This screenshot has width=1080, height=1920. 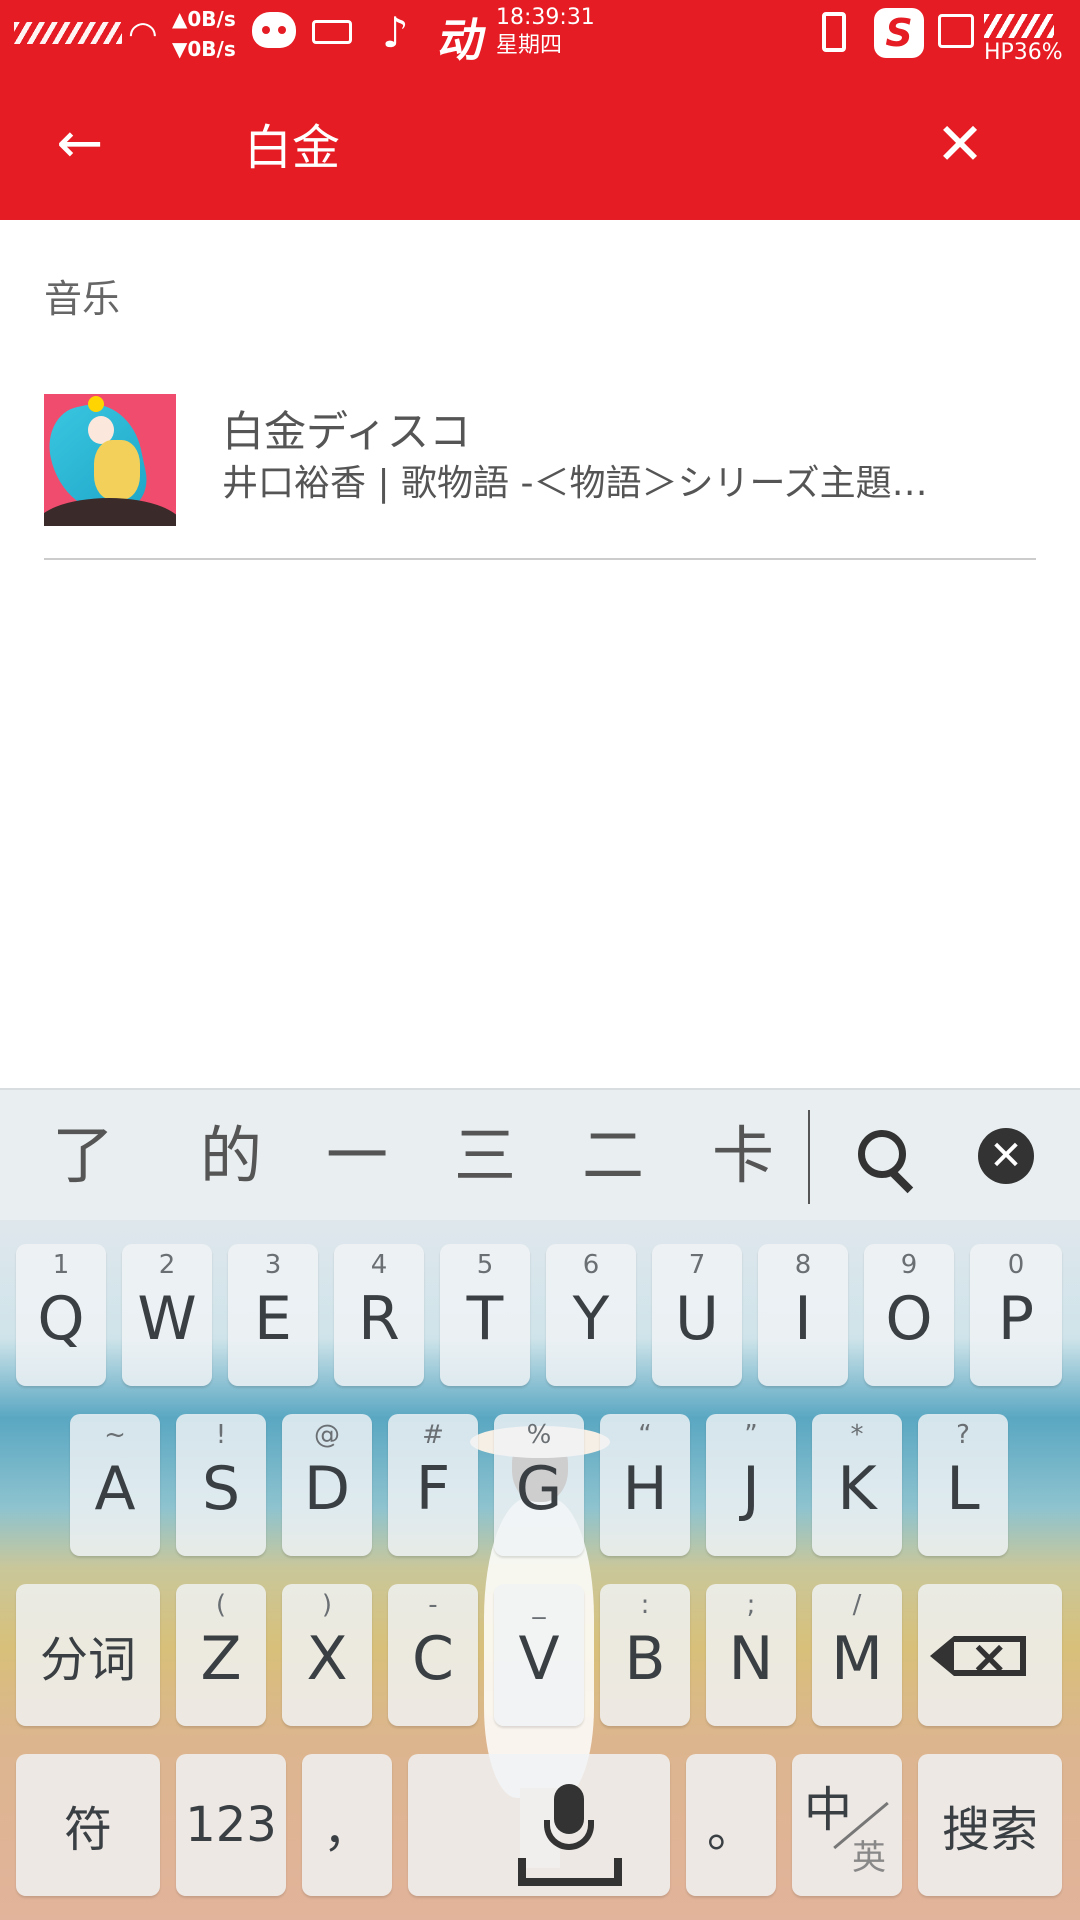 What do you see at coordinates (869, 1858) in the screenshot?
I see `lang-en-label: 英` at bounding box center [869, 1858].